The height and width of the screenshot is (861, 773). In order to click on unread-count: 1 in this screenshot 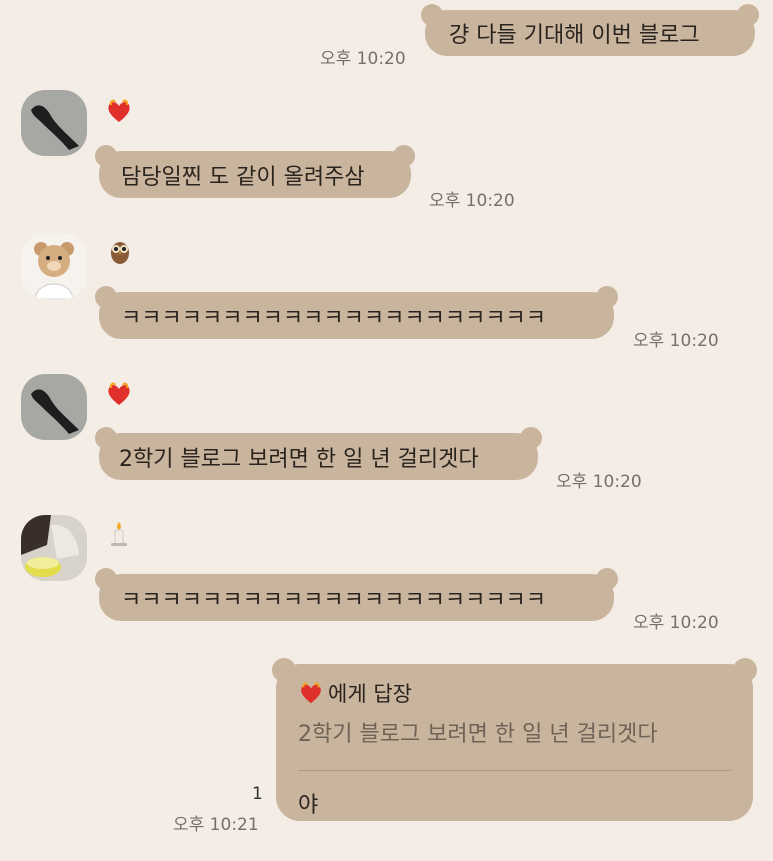, I will do `click(257, 794)`.